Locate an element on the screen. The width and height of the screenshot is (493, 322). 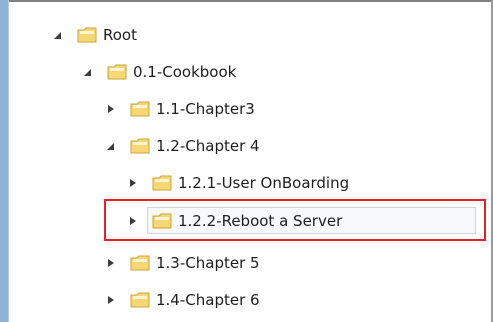
tree-node-chapter4: 1.2-Chapter 4 is located at coordinates (183, 146).